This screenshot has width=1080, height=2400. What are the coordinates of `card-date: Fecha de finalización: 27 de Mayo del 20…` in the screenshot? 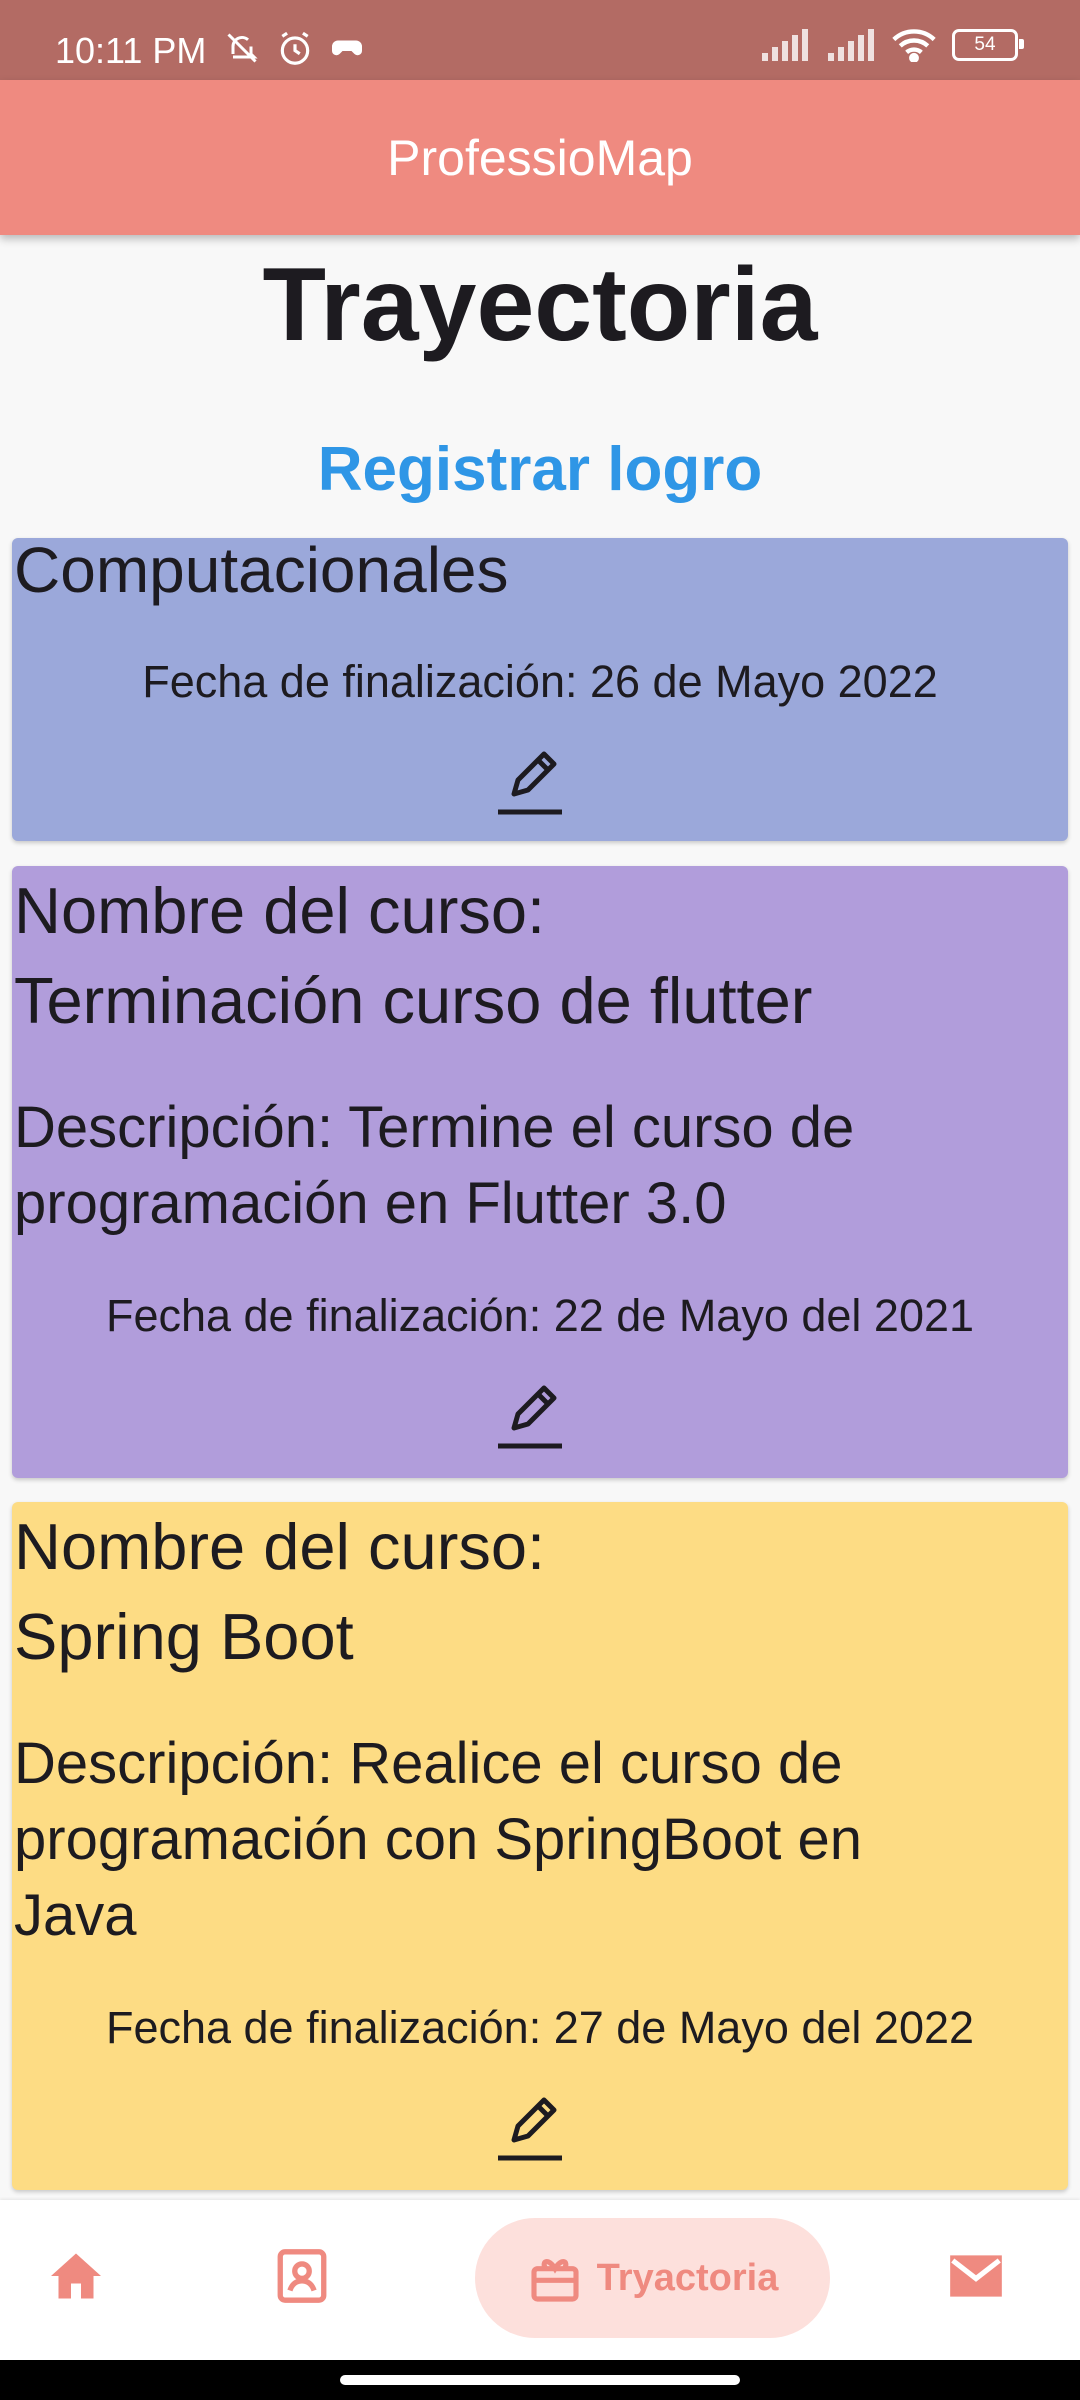 It's located at (540, 2027).